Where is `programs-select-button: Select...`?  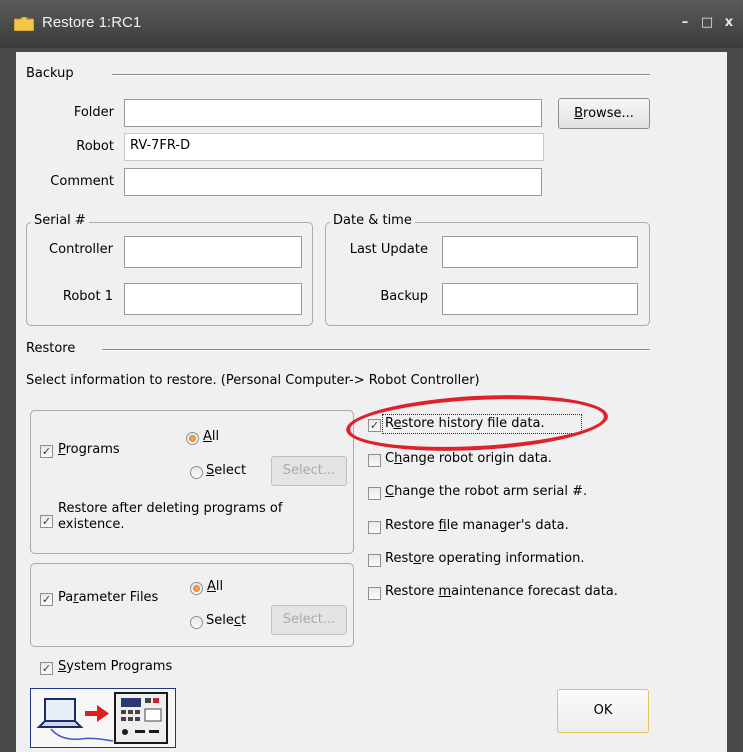
programs-select-button: Select... is located at coordinates (309, 471).